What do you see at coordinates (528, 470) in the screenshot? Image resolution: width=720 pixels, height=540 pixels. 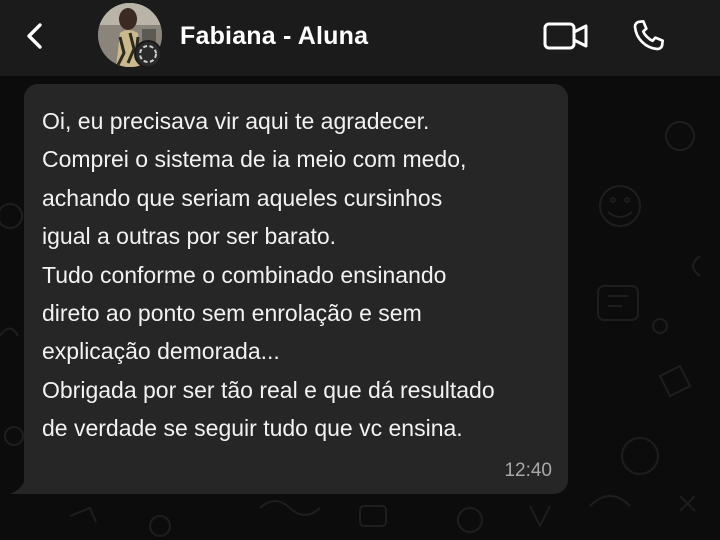 I see `message-timestamp: 12:40` at bounding box center [528, 470].